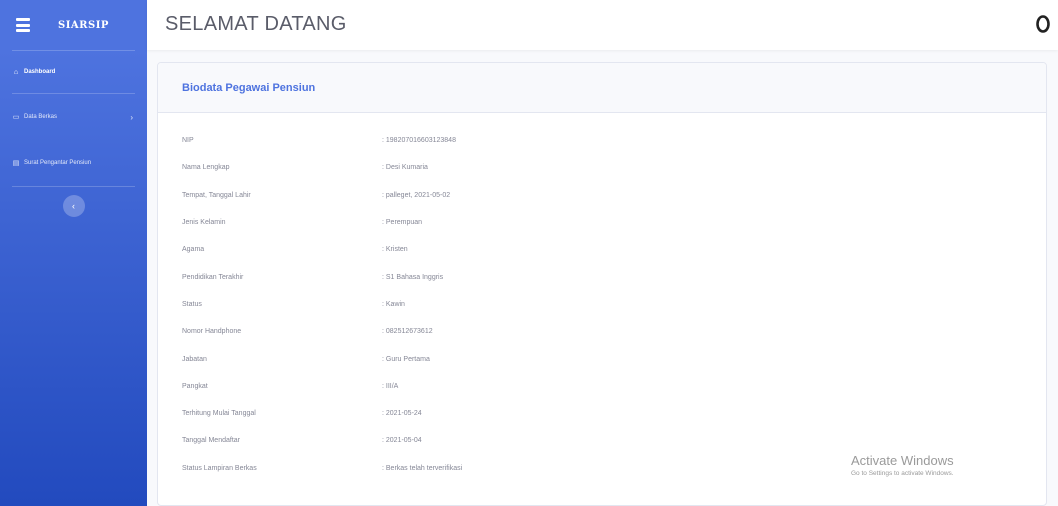 This screenshot has width=1058, height=506. I want to click on card-header: Biodata Pegawai Pensiun, so click(602, 88).